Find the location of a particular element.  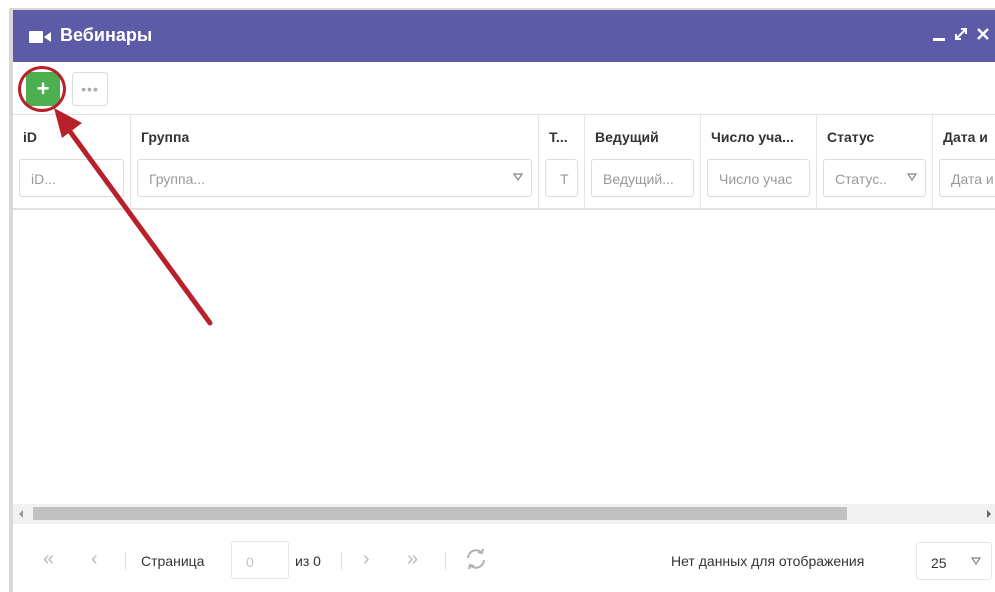

next-page-icon: › is located at coordinates (366, 559).